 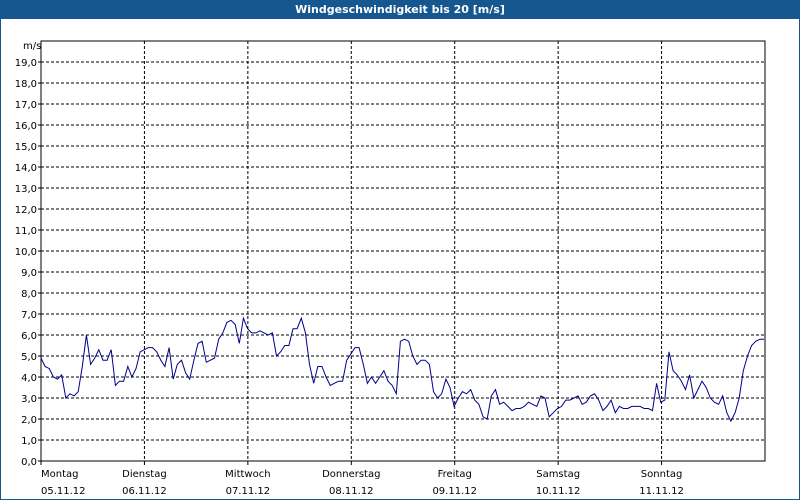 I want to click on x-tick-date: 08.11.12, so click(x=351, y=491).